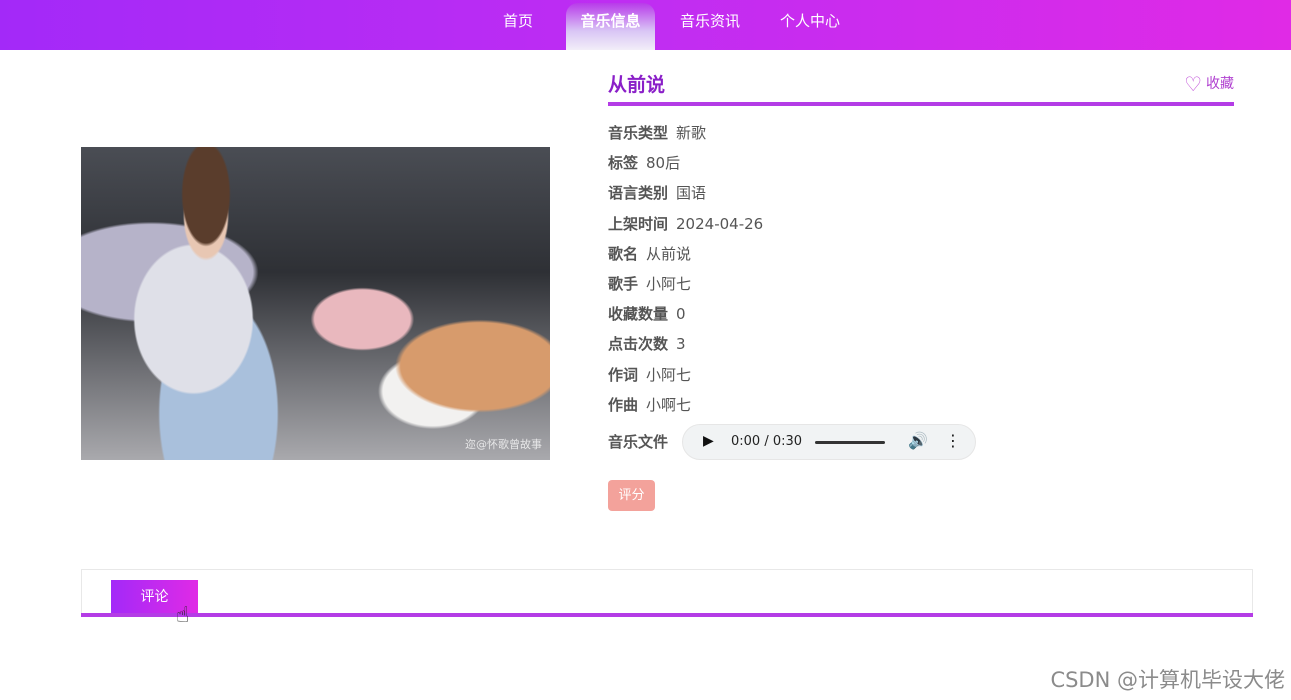  I want to click on info-key: 语言类别, so click(638, 193).